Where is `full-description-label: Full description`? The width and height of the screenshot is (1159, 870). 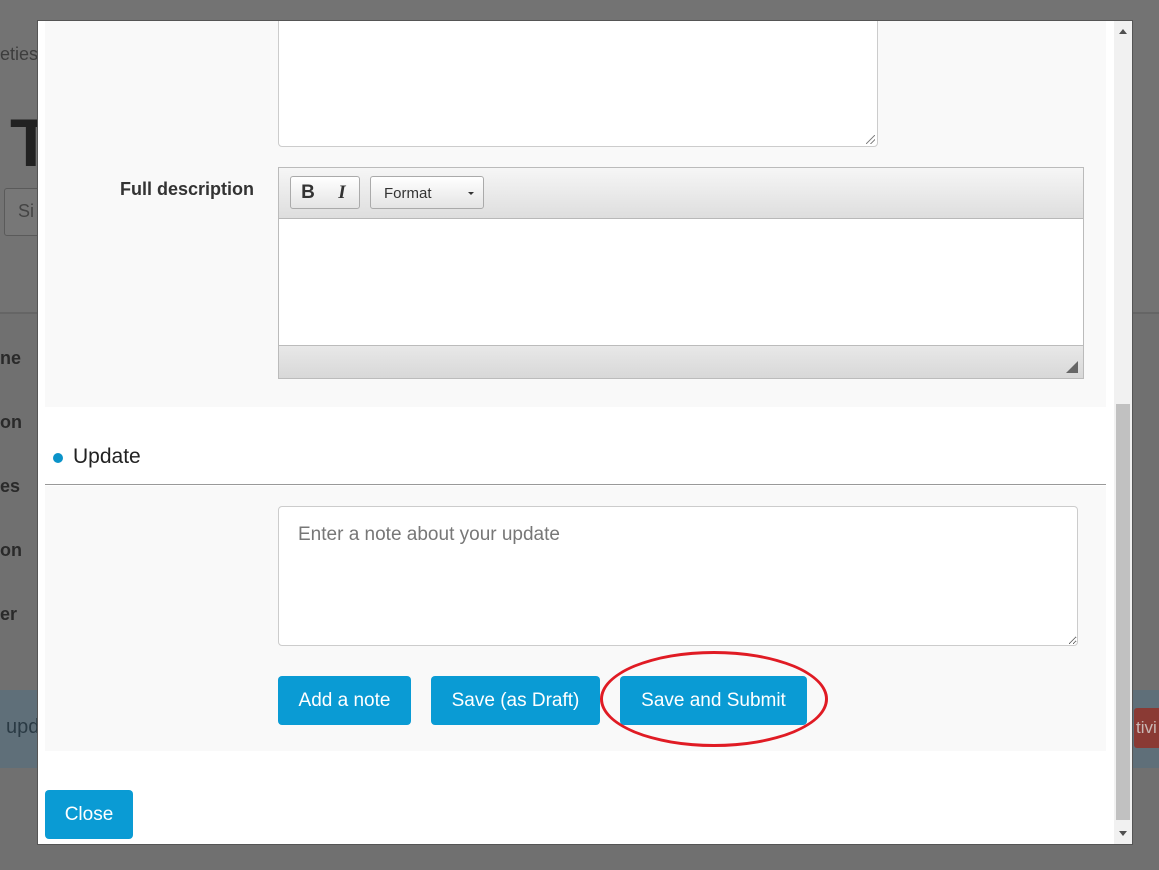
full-description-label: Full description is located at coordinates (187, 189).